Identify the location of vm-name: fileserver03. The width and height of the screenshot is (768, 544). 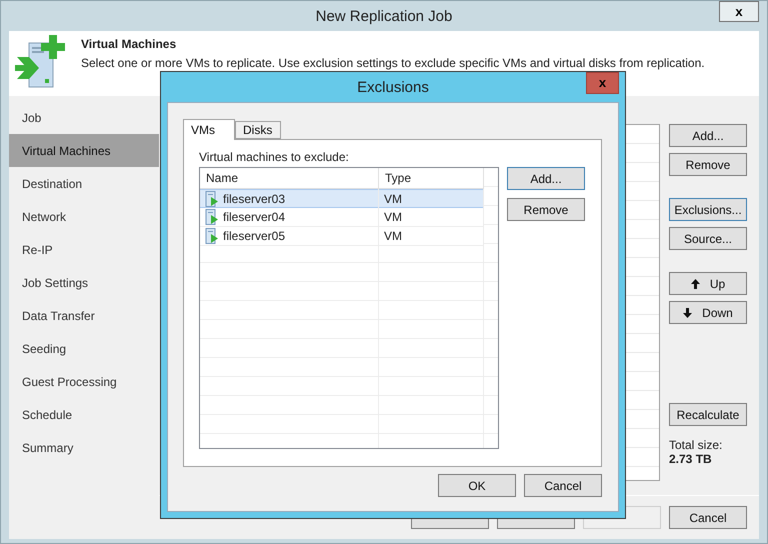
(254, 199).